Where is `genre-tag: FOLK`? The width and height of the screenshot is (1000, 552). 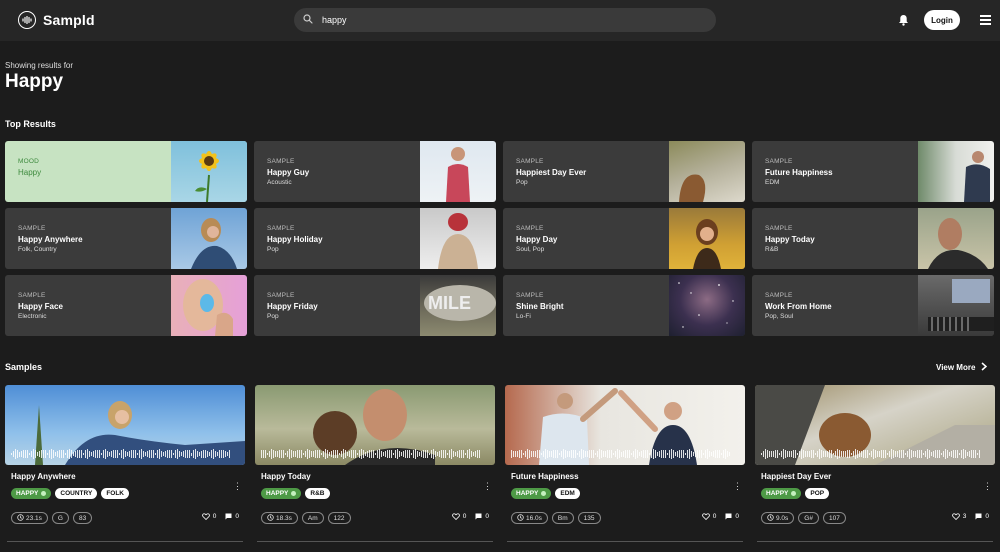 genre-tag: FOLK is located at coordinates (115, 493).